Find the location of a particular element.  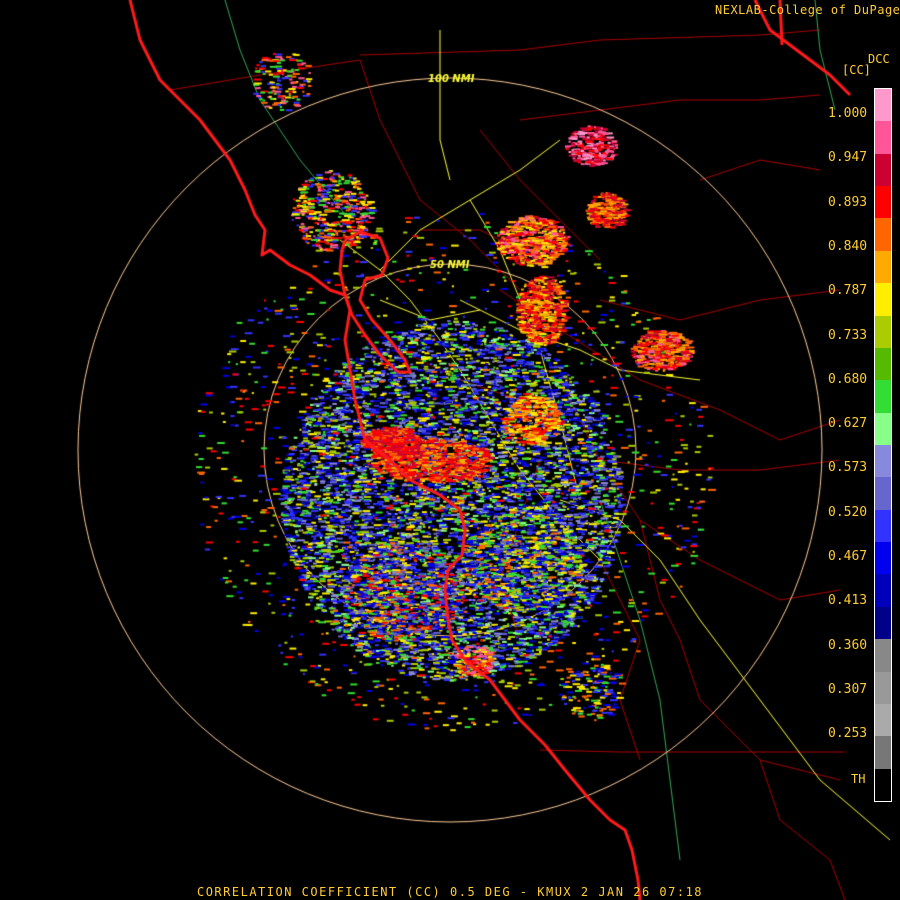

scale-tick-label: 0.680 is located at coordinates (848, 379).